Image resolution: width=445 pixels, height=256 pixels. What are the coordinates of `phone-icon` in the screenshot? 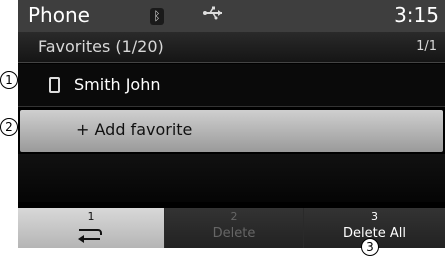 It's located at (54, 85).